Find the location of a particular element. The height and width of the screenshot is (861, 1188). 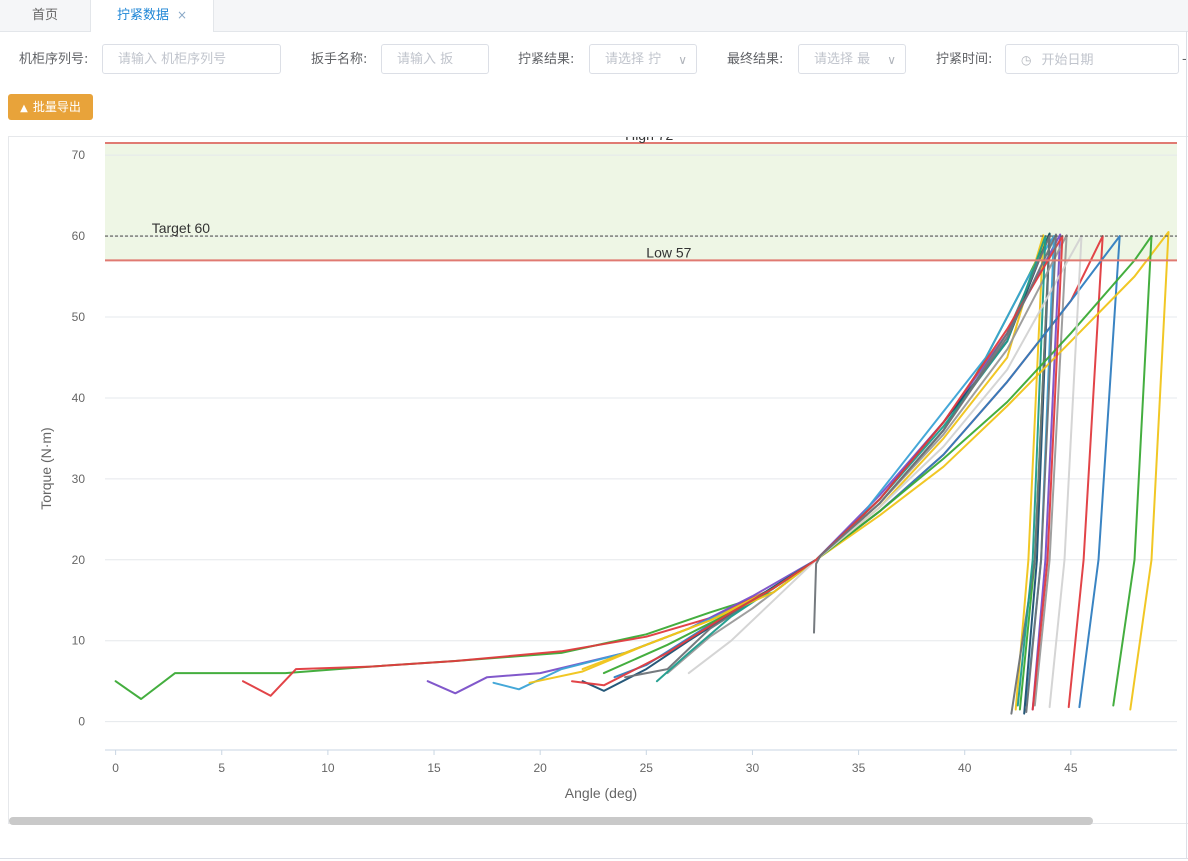

x-tick-label: 45 is located at coordinates (1071, 768).